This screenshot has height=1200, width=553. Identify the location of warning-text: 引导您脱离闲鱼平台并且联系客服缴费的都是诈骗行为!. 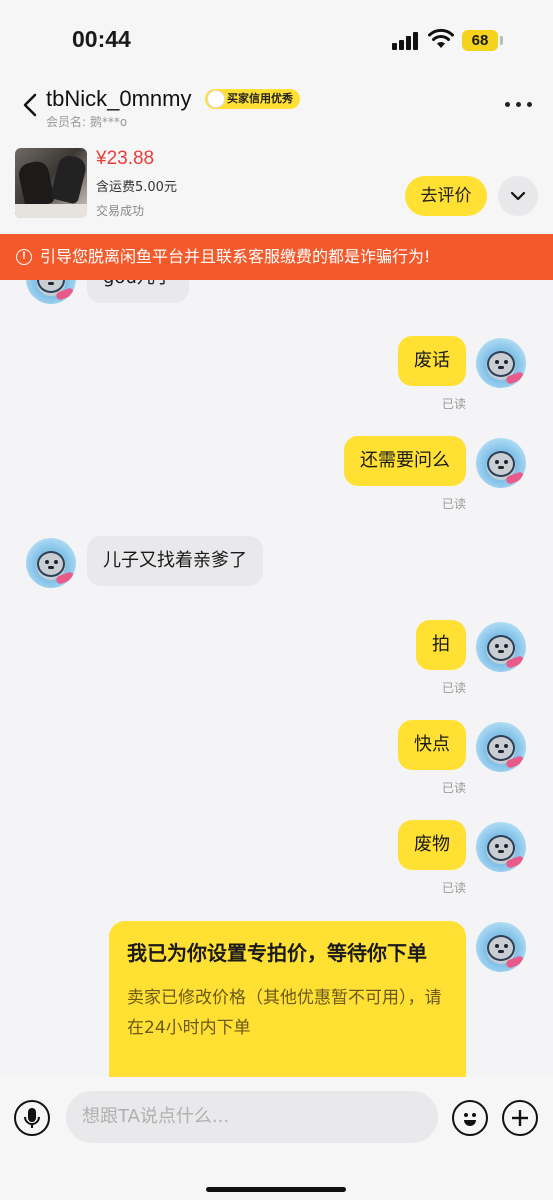
(235, 256).